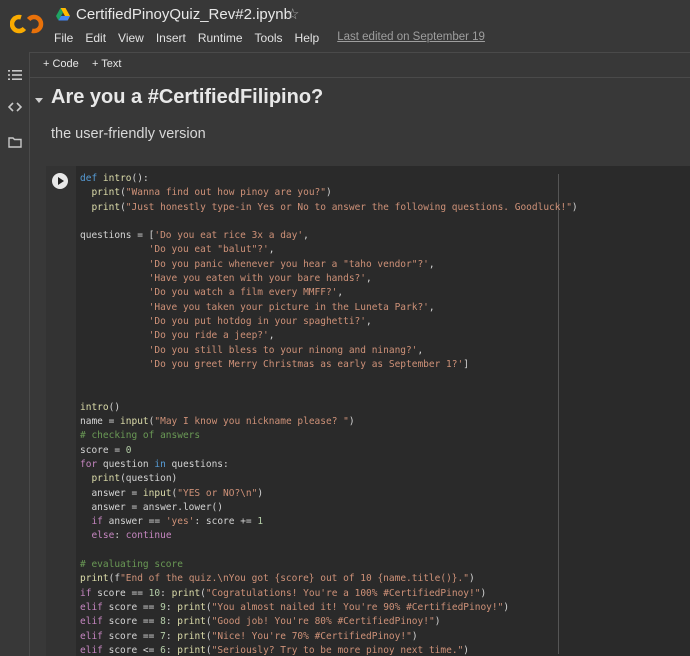  Describe the element at coordinates (154, 464) in the screenshot. I see `code-line: for question in questions:` at that location.